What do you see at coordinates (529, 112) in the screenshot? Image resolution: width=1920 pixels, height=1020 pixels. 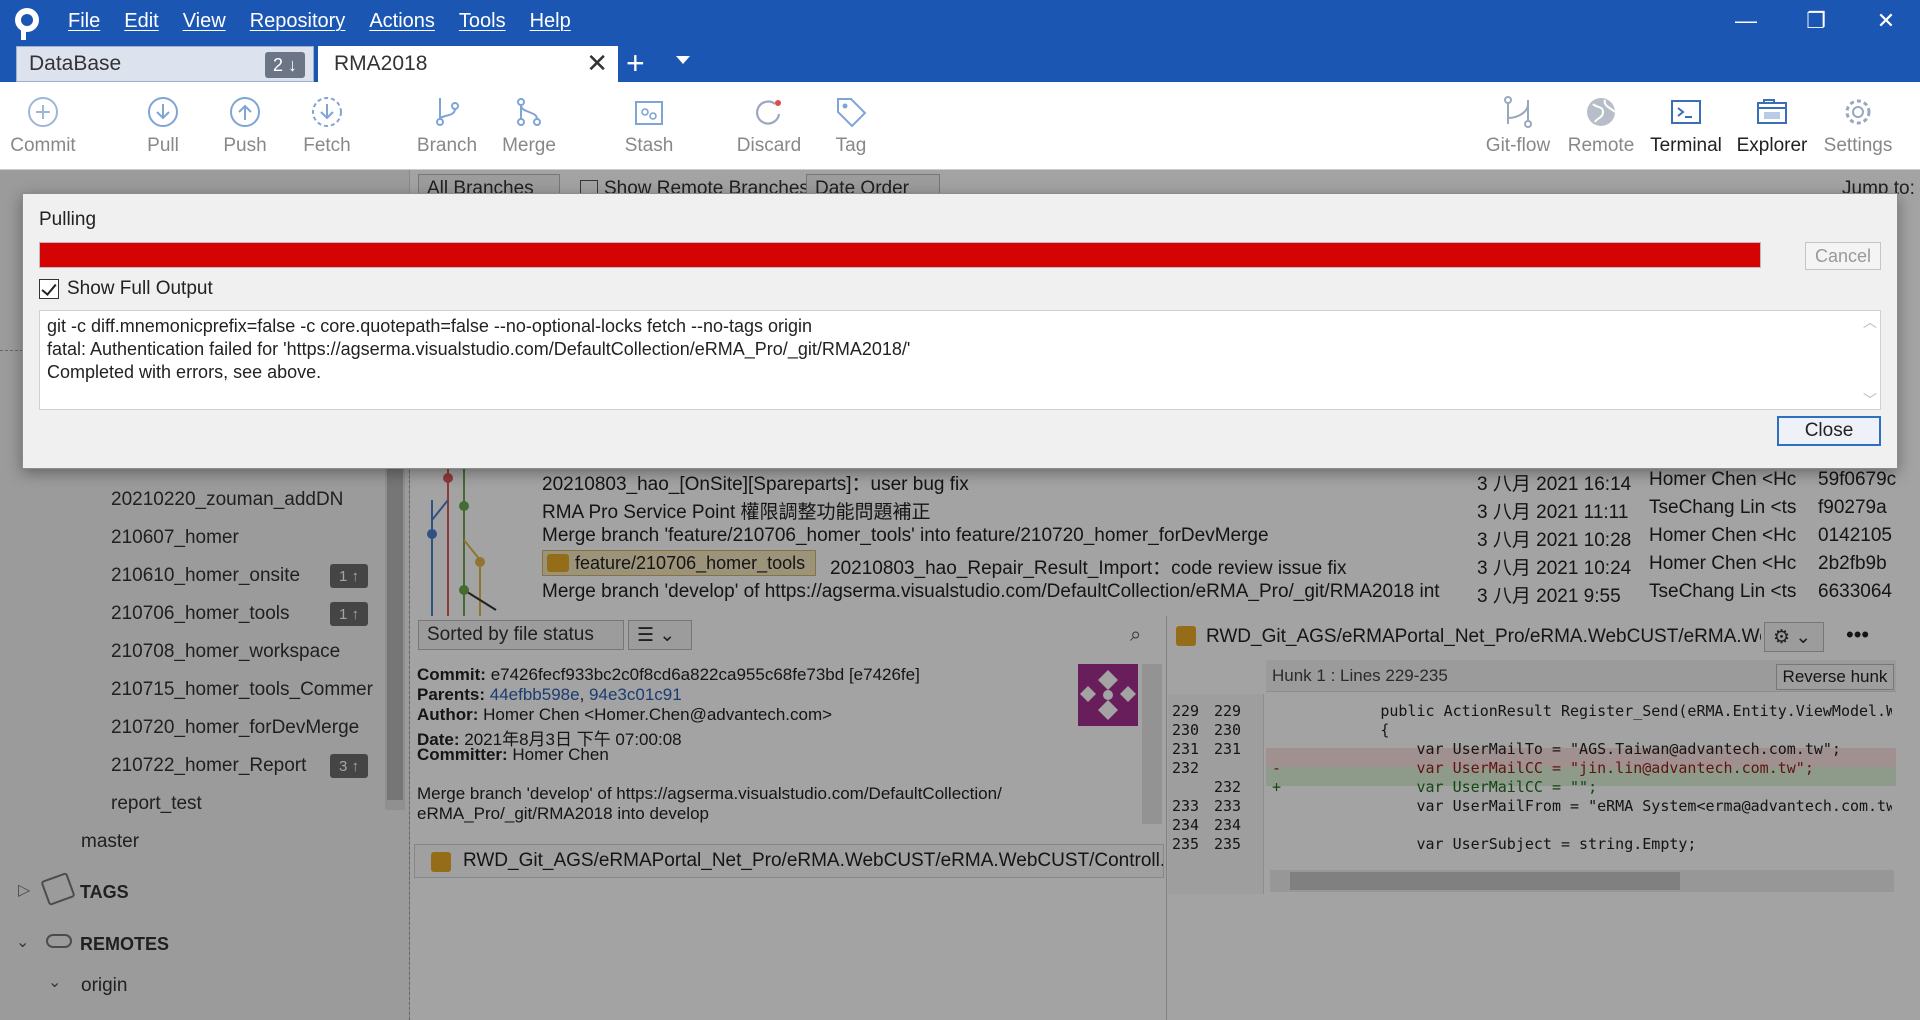 I see `merge-icon` at bounding box center [529, 112].